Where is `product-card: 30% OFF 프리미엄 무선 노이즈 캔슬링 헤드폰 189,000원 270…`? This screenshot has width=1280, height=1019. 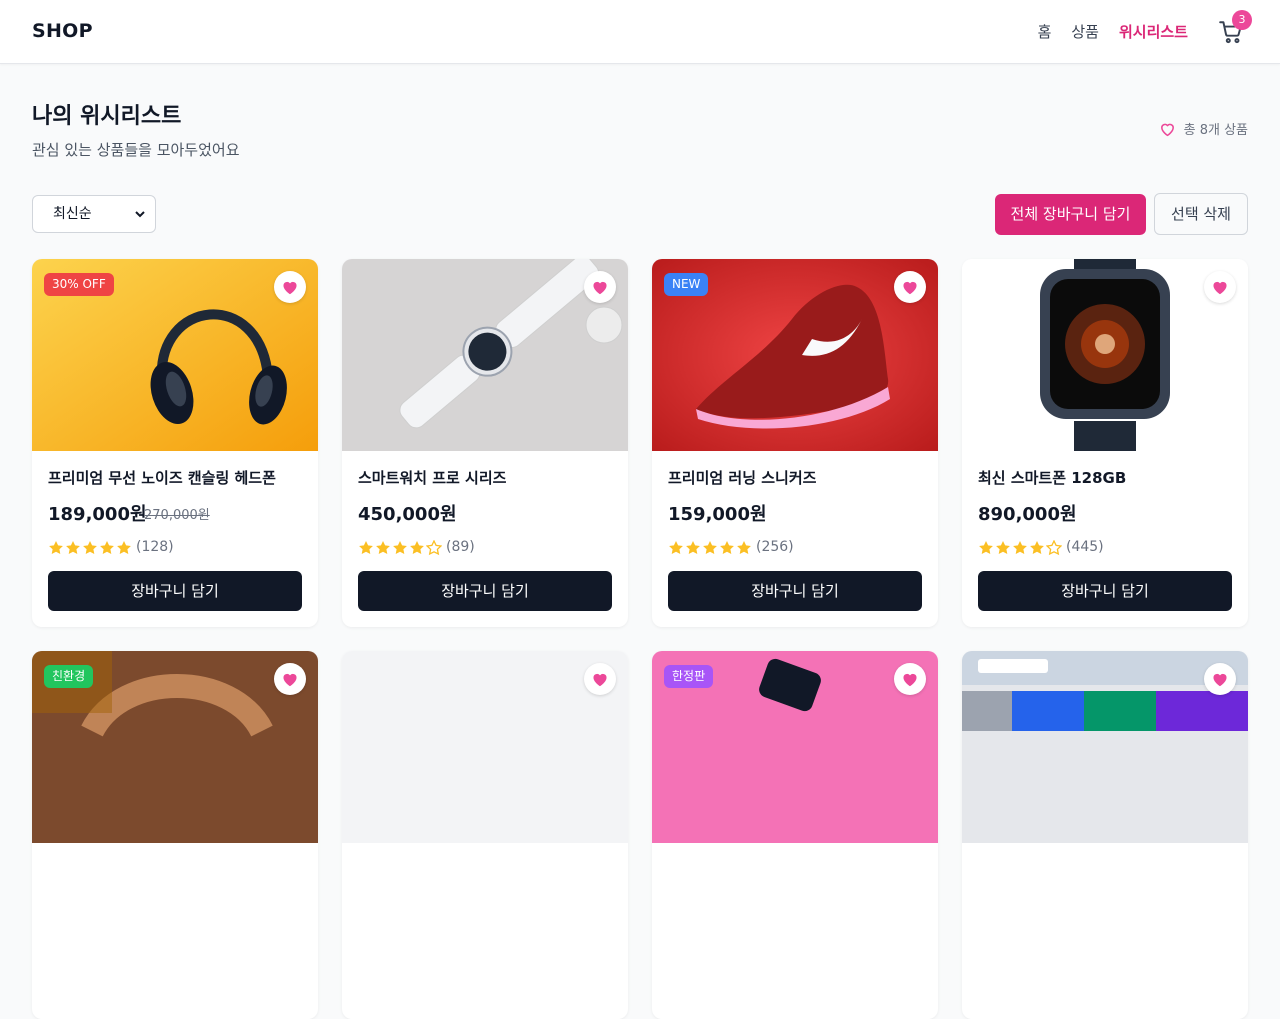
product-card: 30% OFF 프리미엄 무선 노이즈 캔슬링 헤드폰 189,000원 270… is located at coordinates (175, 443).